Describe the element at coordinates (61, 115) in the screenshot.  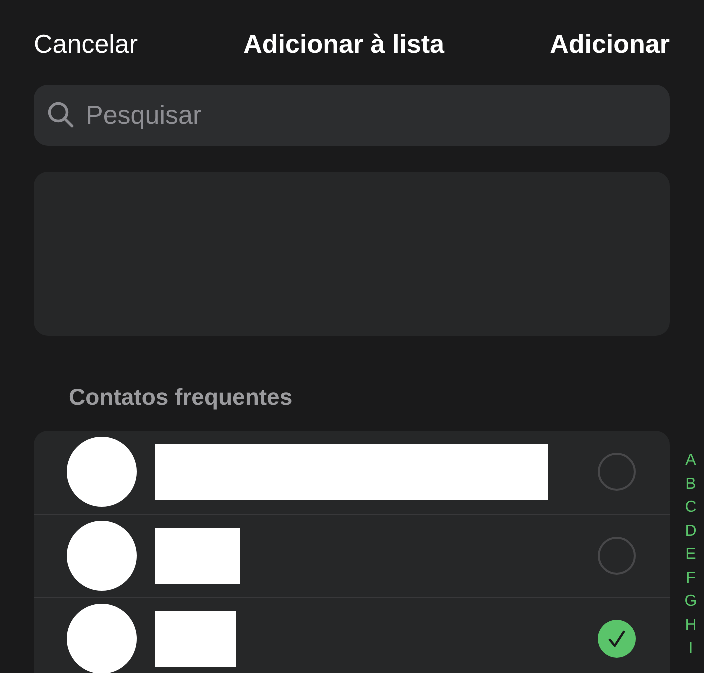
I see `search-icon` at that location.